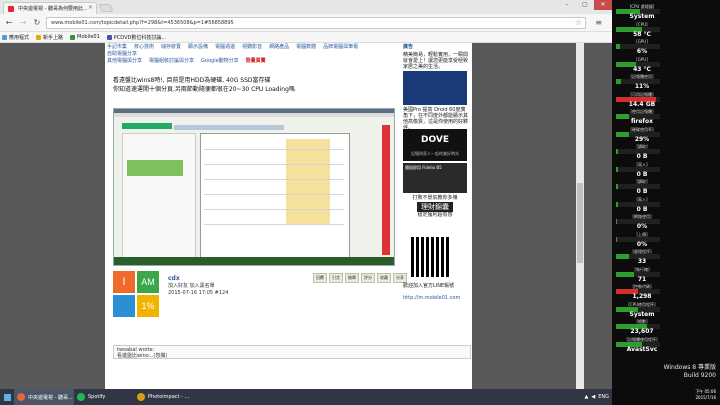  I want to click on bookmark-star-icon: ☆, so click(578, 22).